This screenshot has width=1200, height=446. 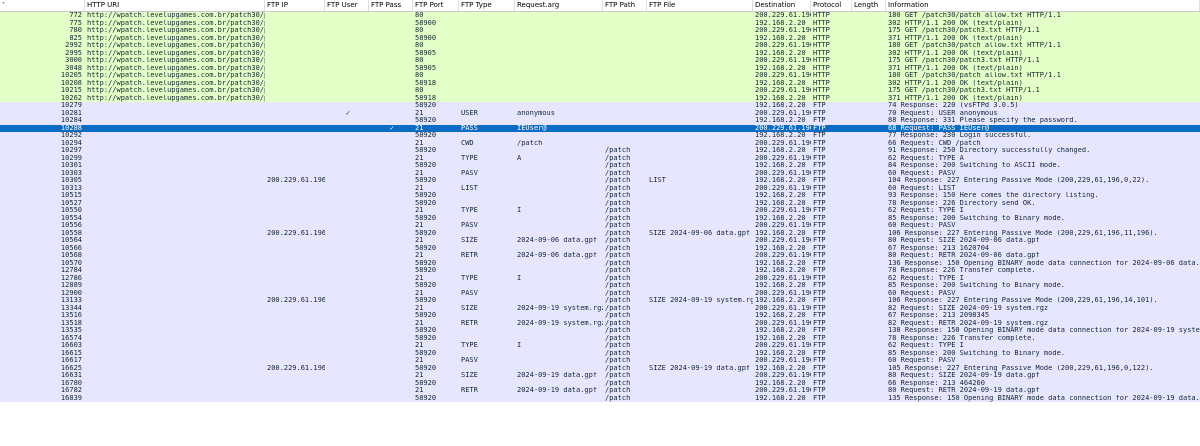 I want to click on column-header-information: Information, so click(x=1043, y=5).